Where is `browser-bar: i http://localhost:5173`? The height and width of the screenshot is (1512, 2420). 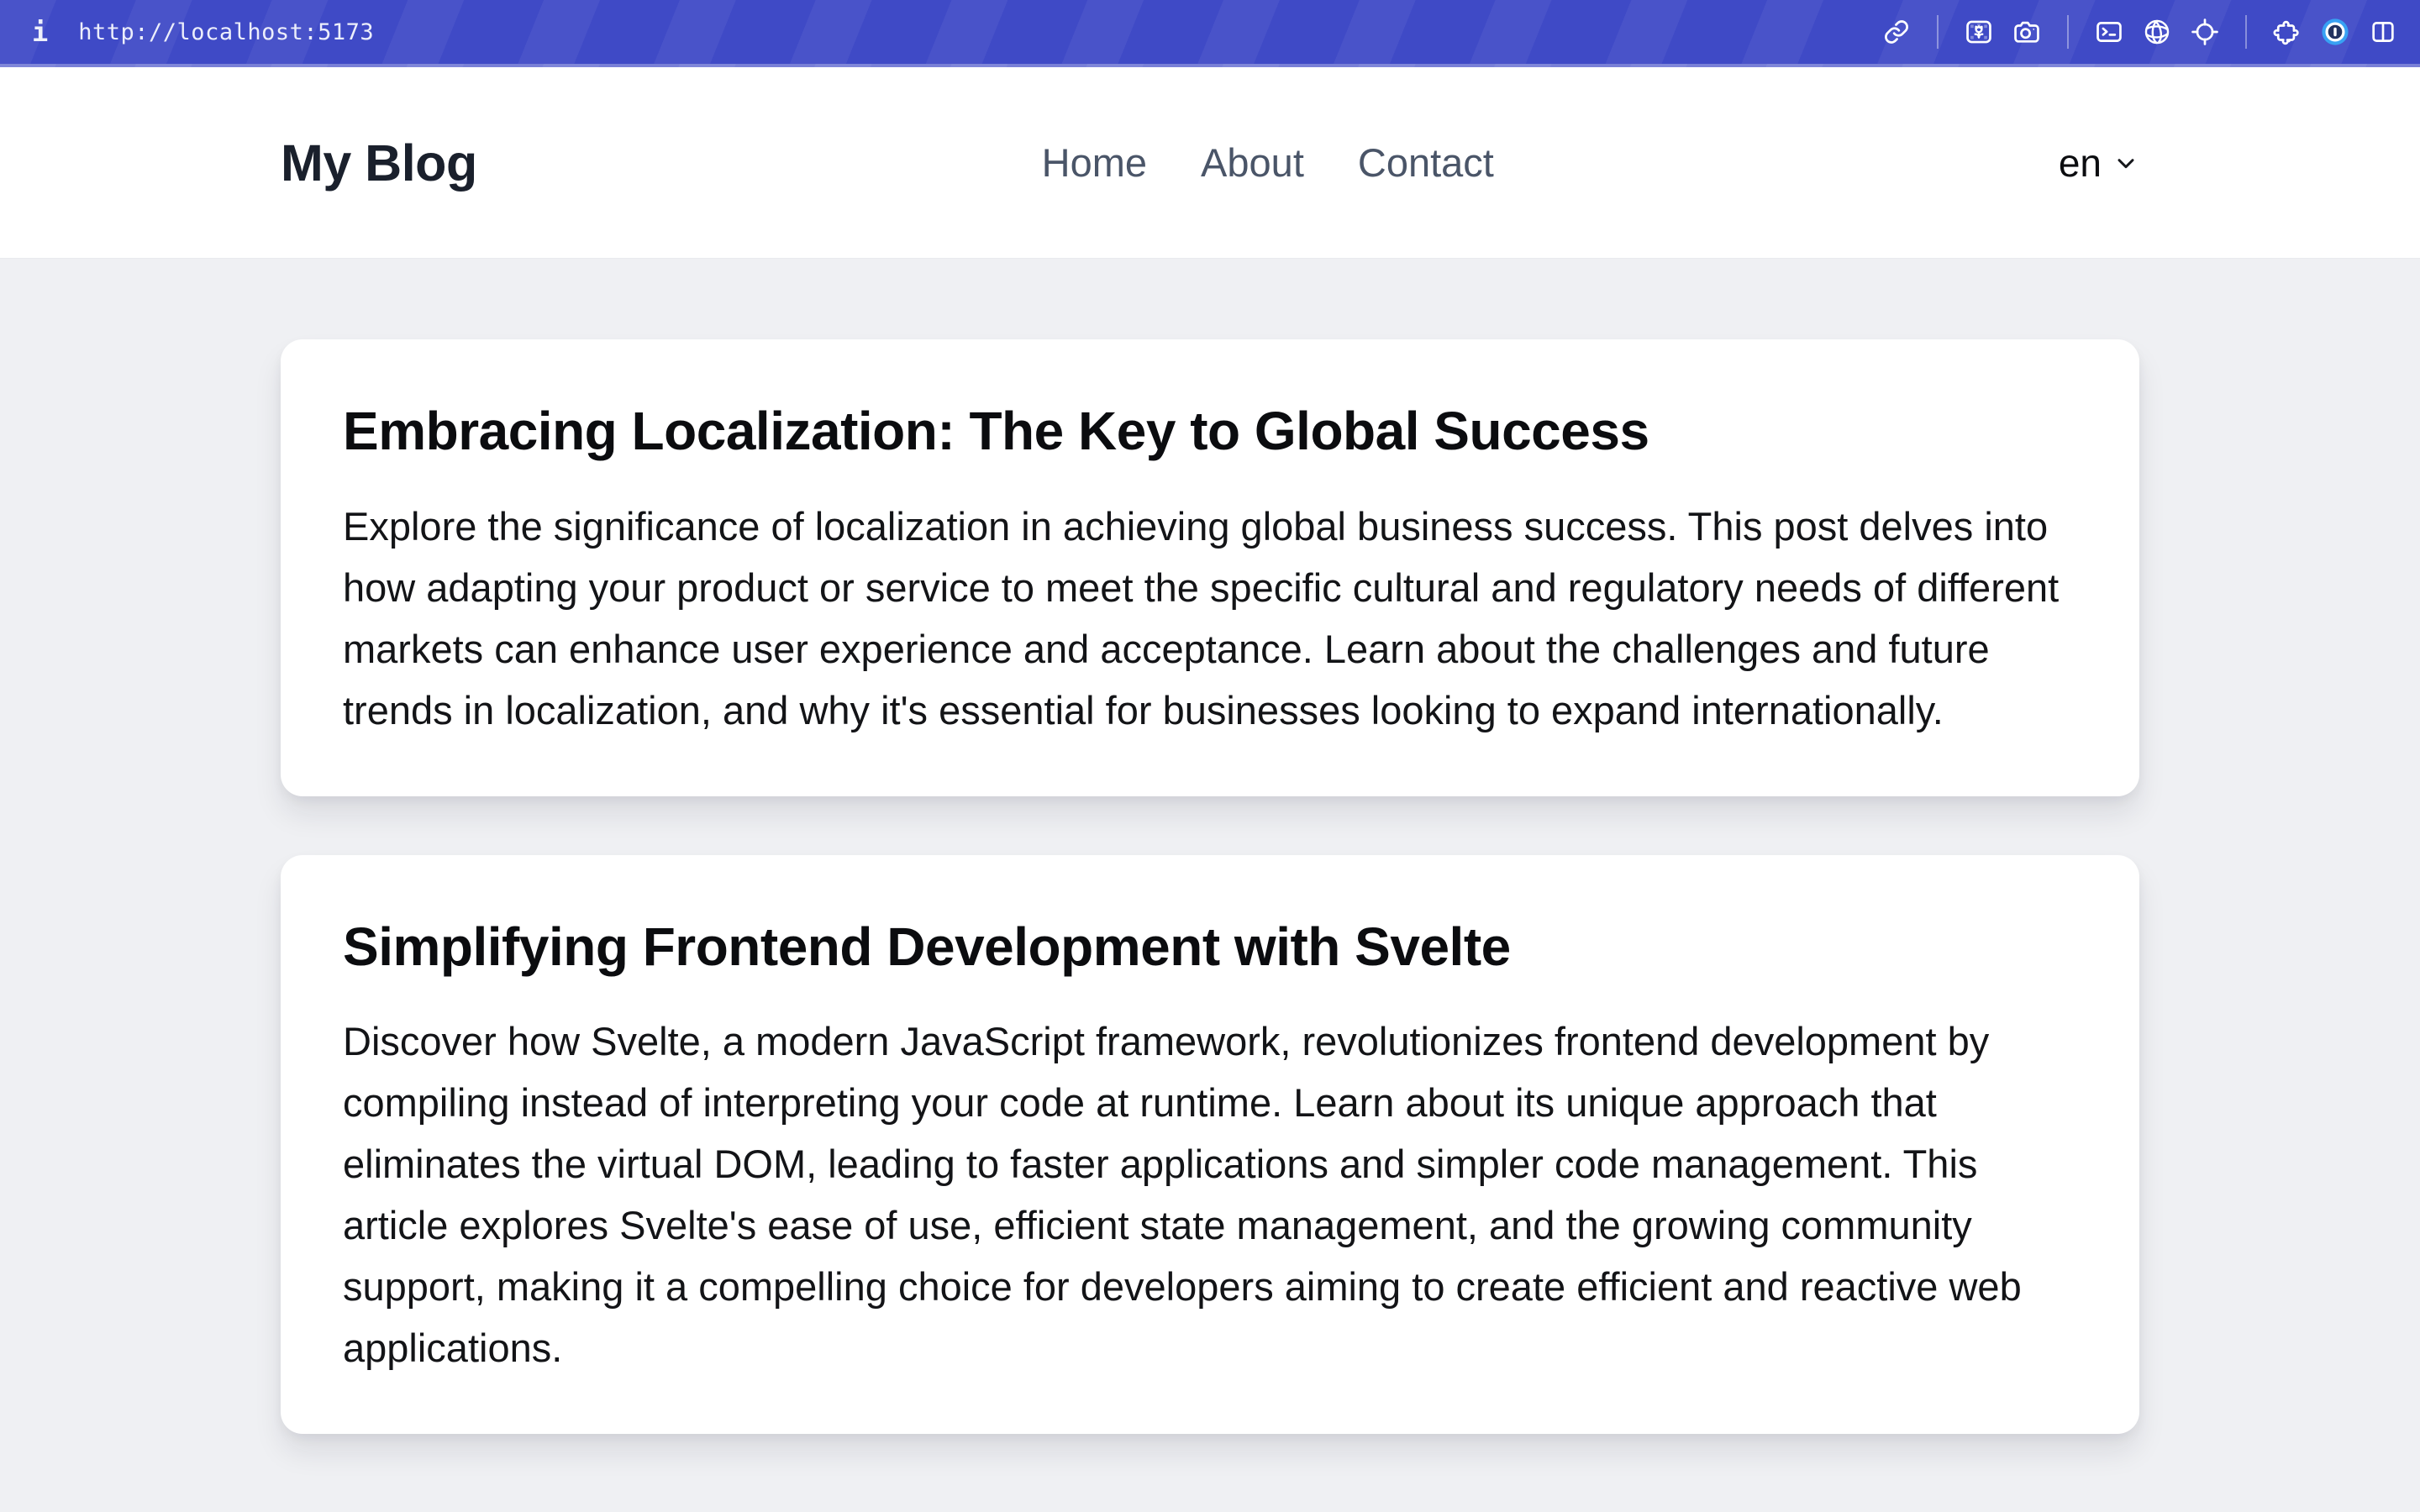
browser-bar: i http://localhost:5173 is located at coordinates (1210, 33).